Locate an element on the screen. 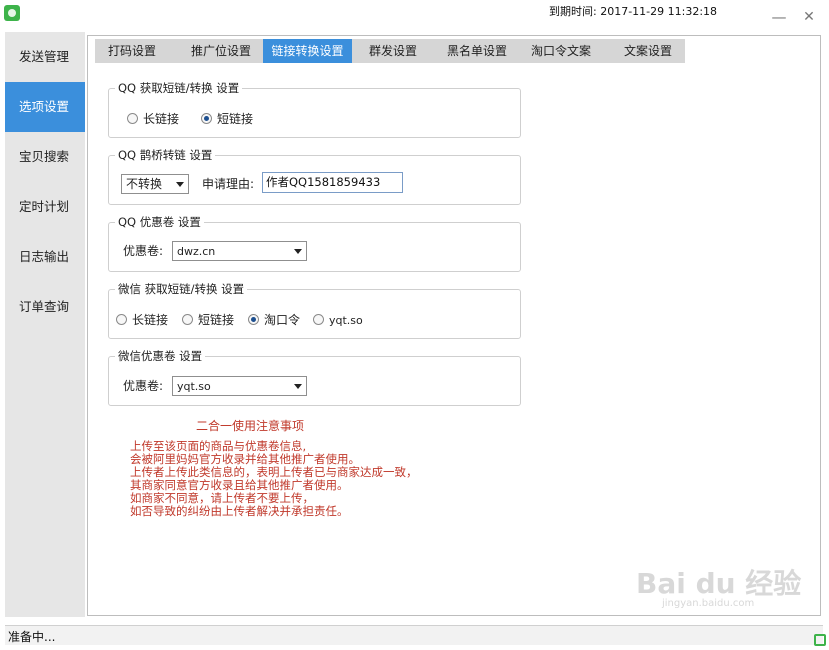 This screenshot has height=650, width=829. select-value: dwz.cn is located at coordinates (196, 251).